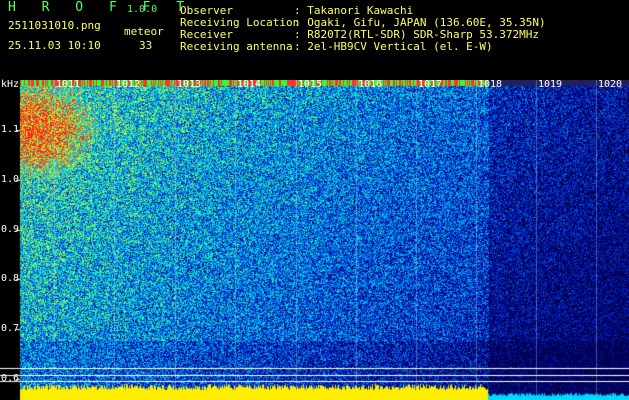 The image size is (629, 400). I want to click on x-tick-label: 1016, so click(370, 84).